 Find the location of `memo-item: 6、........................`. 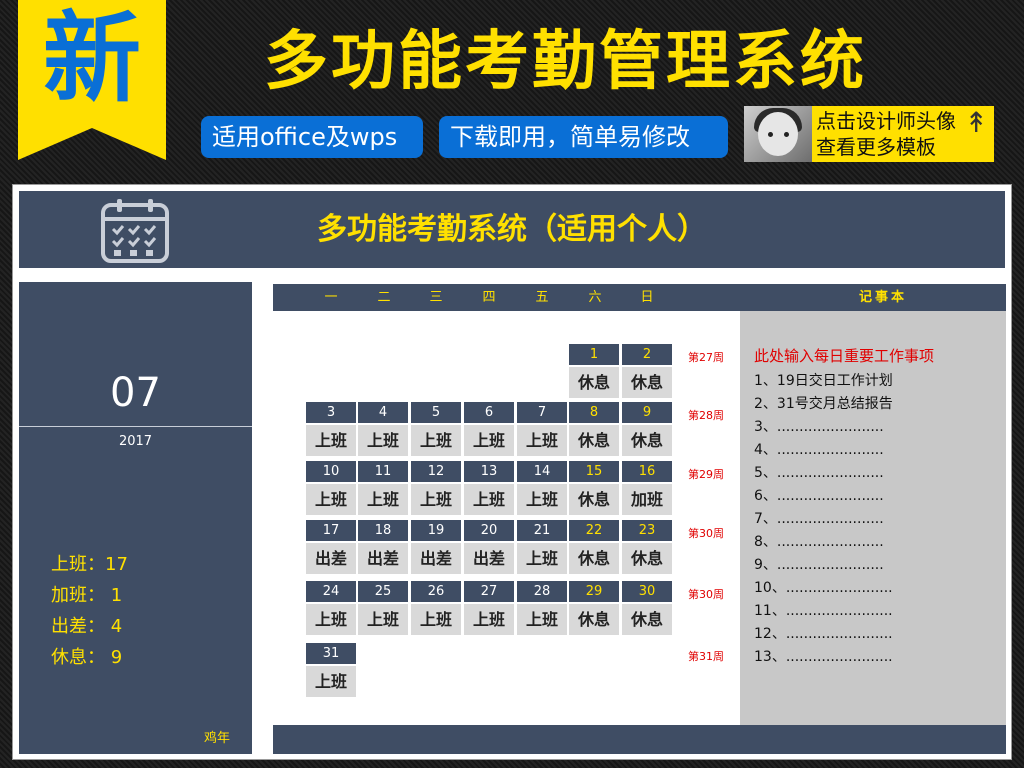

memo-item: 6、........................ is located at coordinates (819, 495).